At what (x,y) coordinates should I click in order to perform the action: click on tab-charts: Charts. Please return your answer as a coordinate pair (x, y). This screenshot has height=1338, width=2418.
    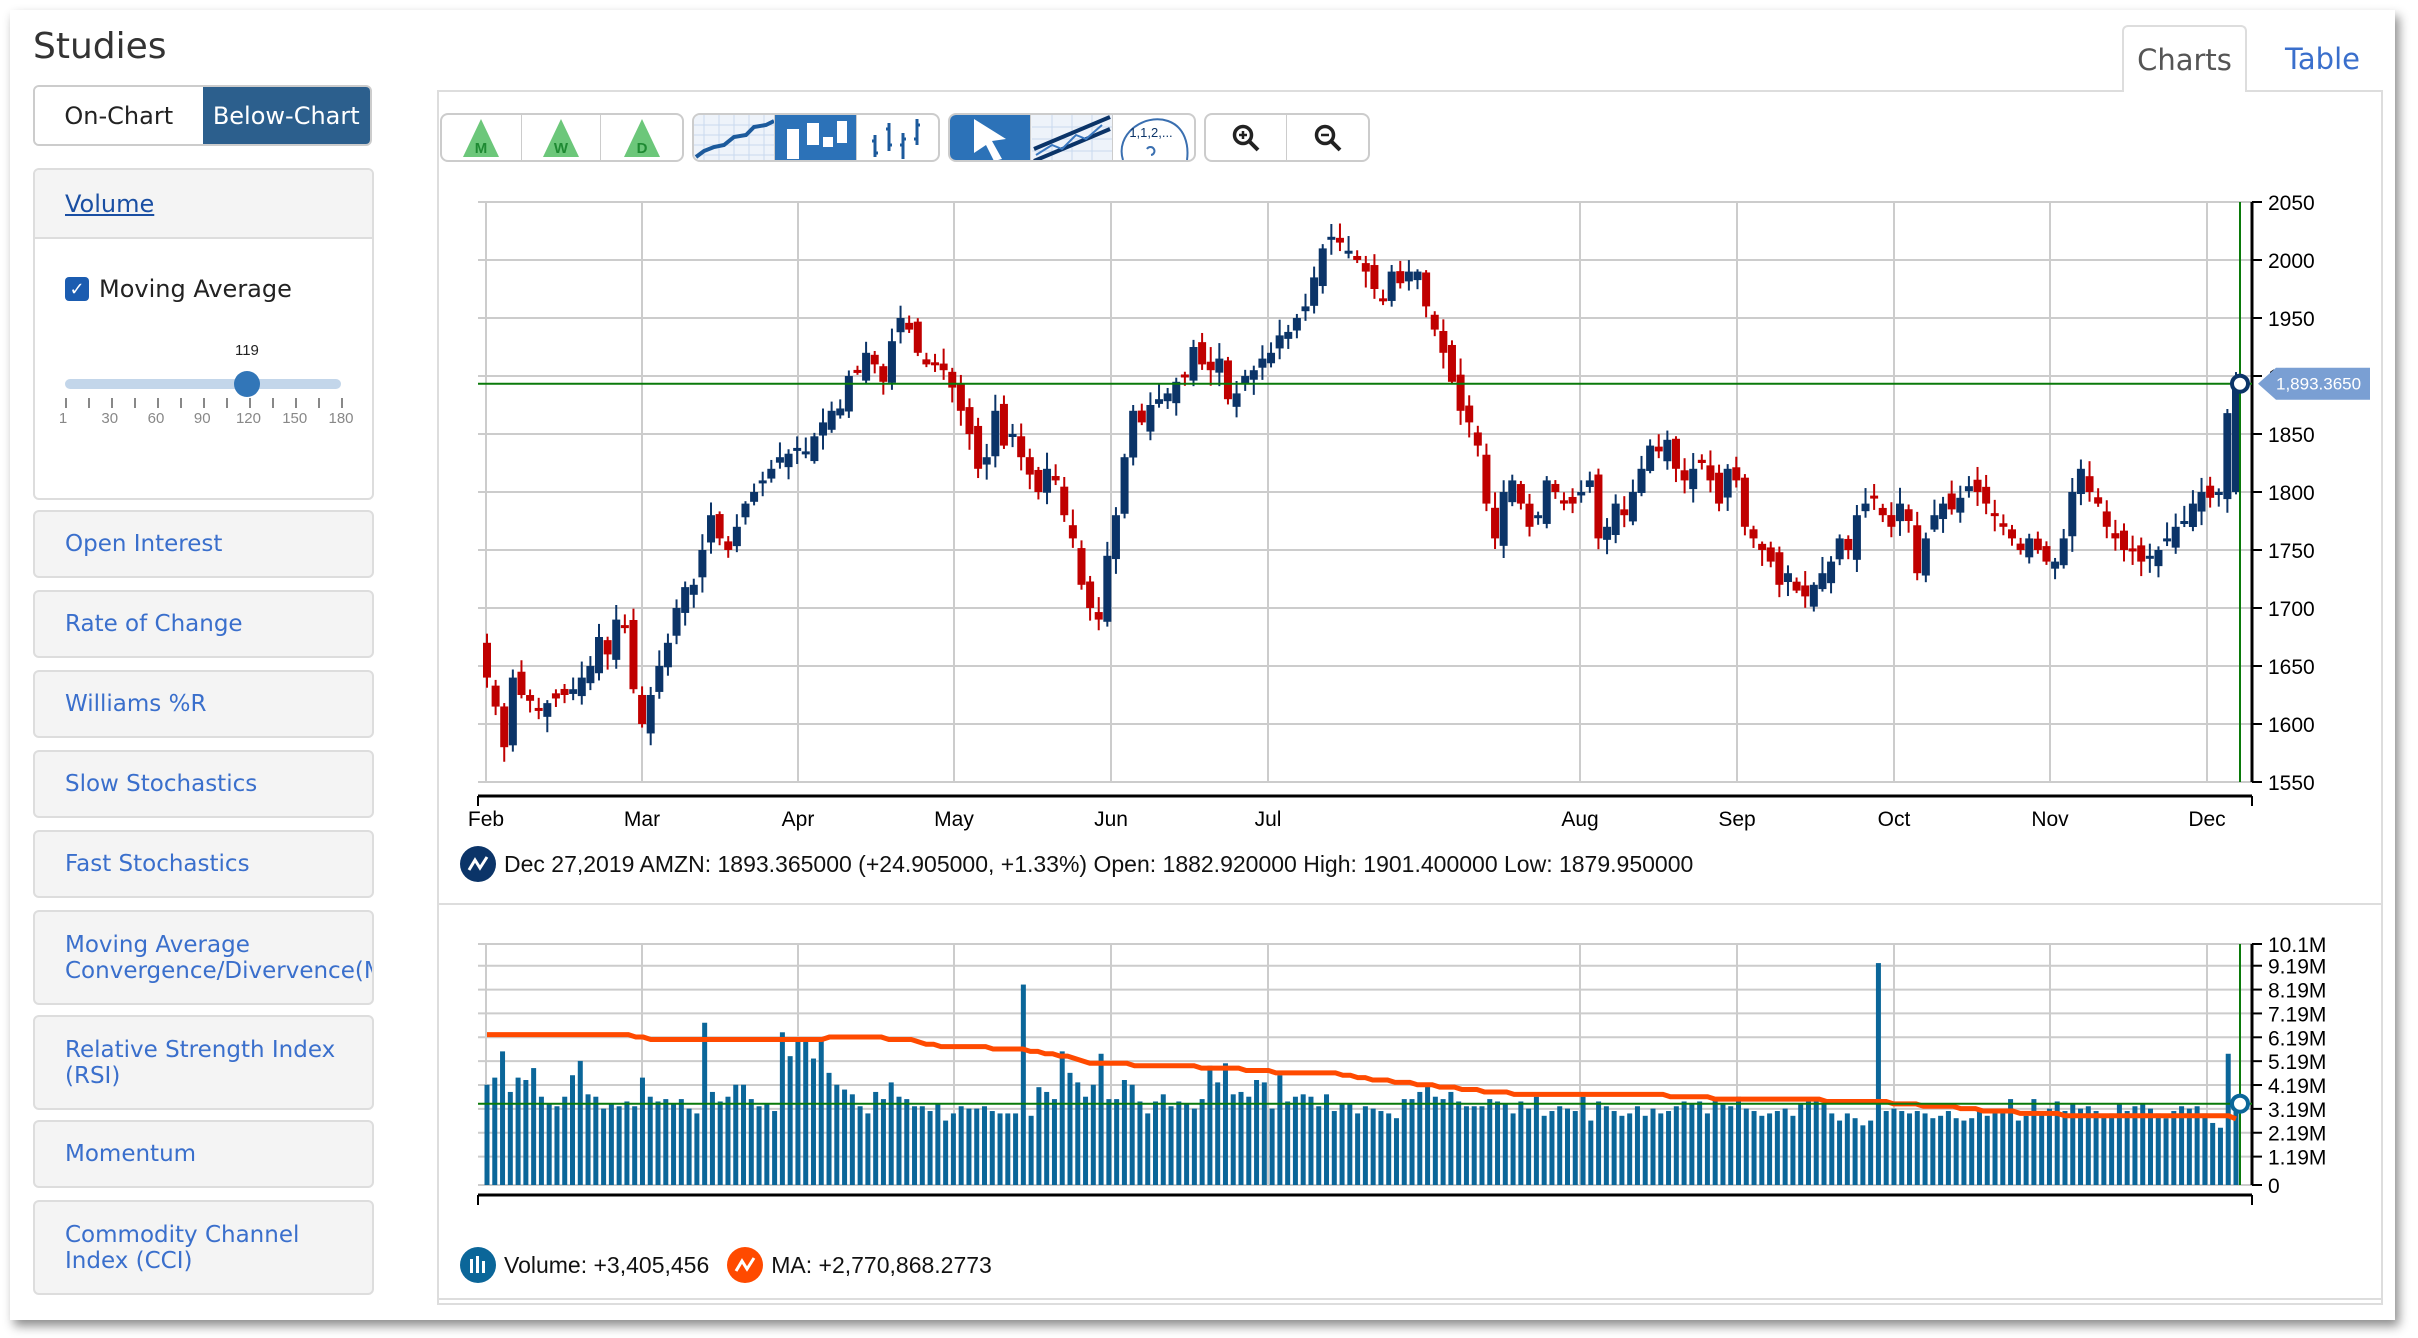
    Looking at the image, I should click on (2184, 58).